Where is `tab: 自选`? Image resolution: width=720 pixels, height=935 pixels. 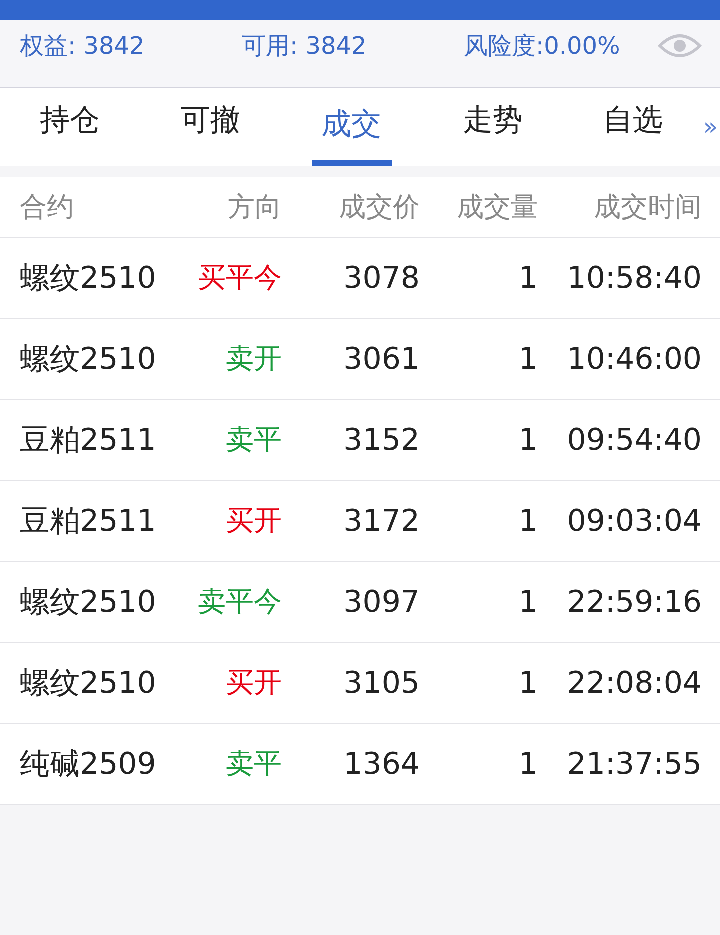 tab: 自选 is located at coordinates (633, 127).